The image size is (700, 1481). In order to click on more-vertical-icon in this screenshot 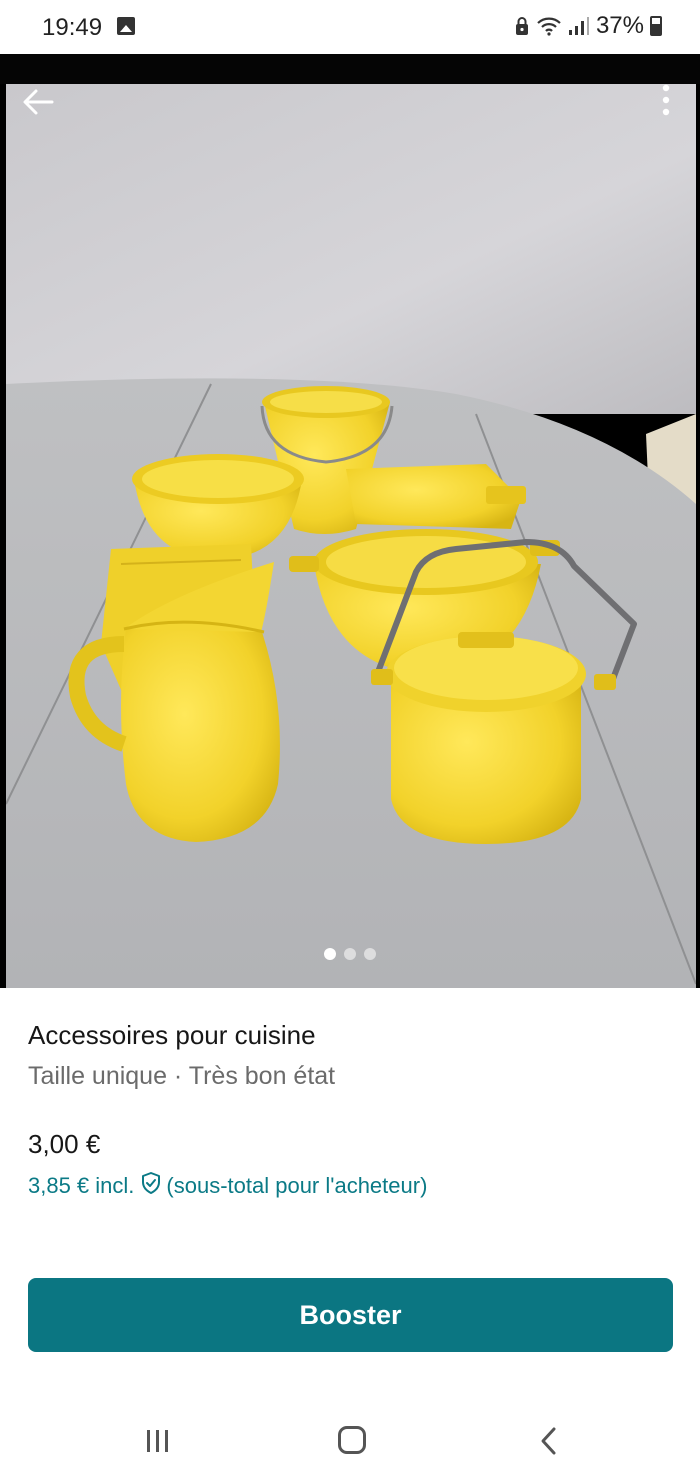, I will do `click(666, 102)`.